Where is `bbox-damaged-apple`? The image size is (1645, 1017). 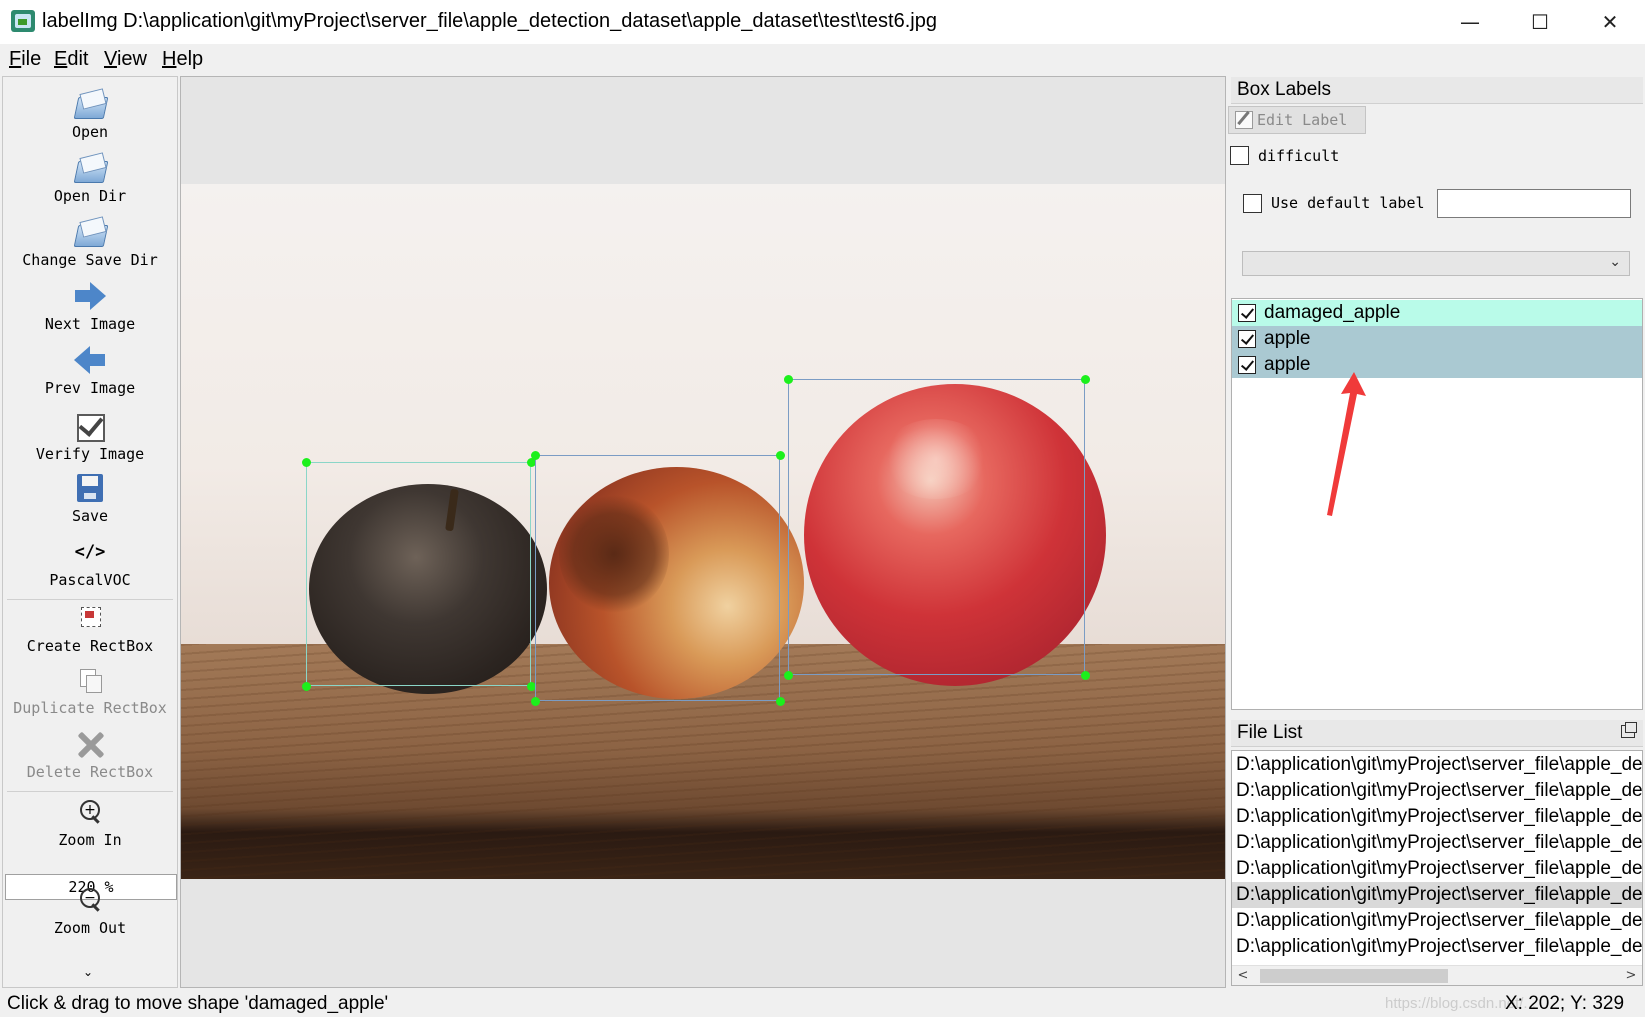 bbox-damaged-apple is located at coordinates (418, 574).